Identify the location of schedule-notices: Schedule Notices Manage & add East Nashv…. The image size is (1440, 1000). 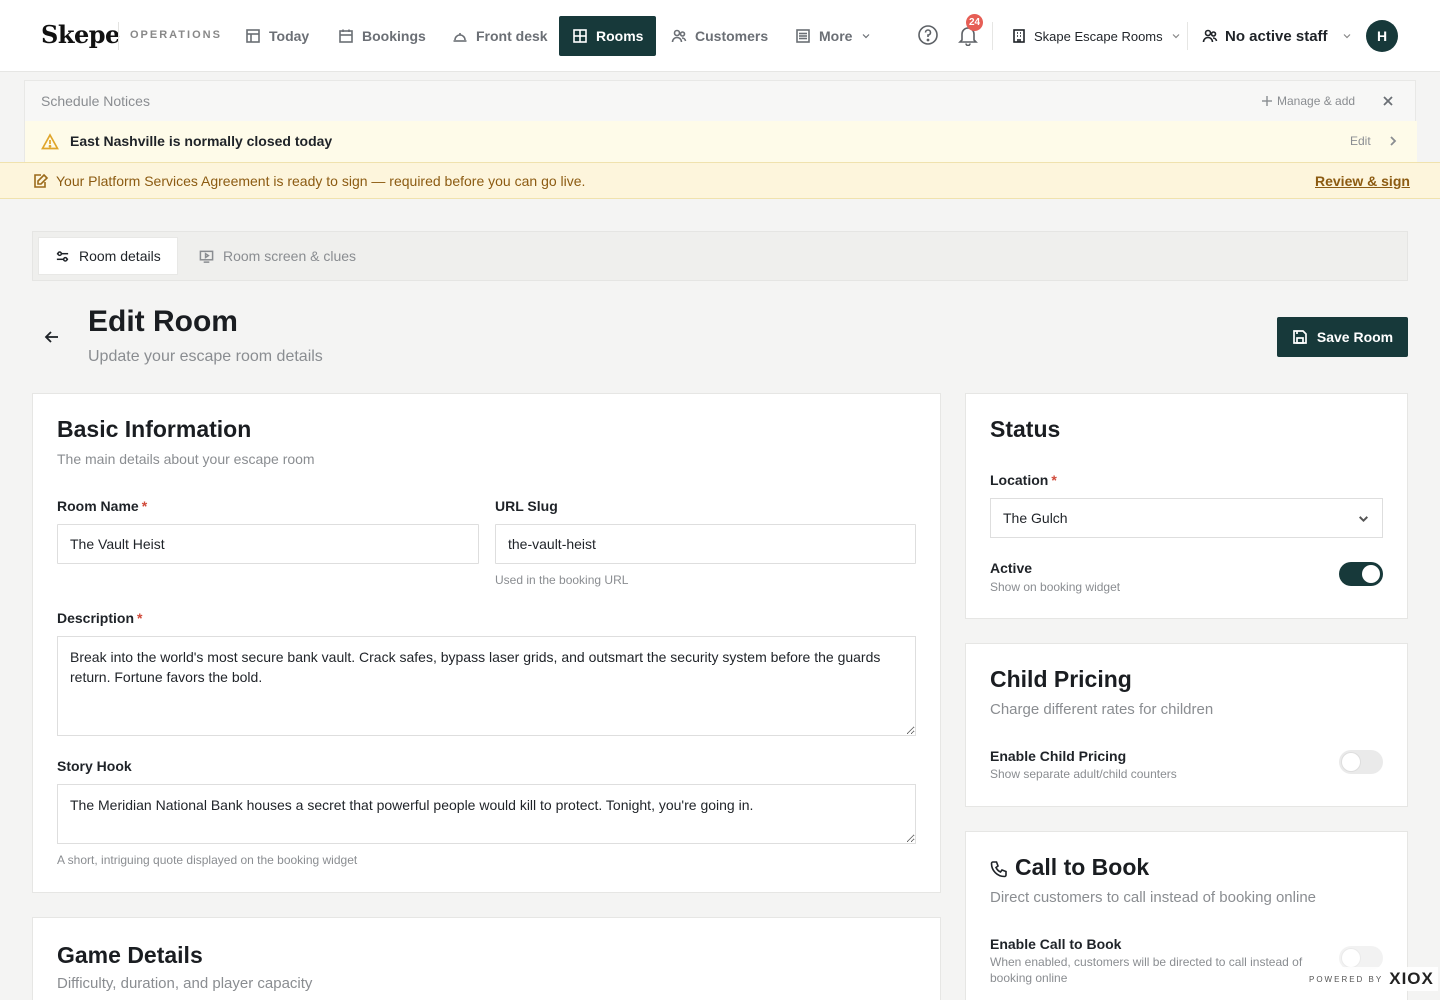
(720, 121).